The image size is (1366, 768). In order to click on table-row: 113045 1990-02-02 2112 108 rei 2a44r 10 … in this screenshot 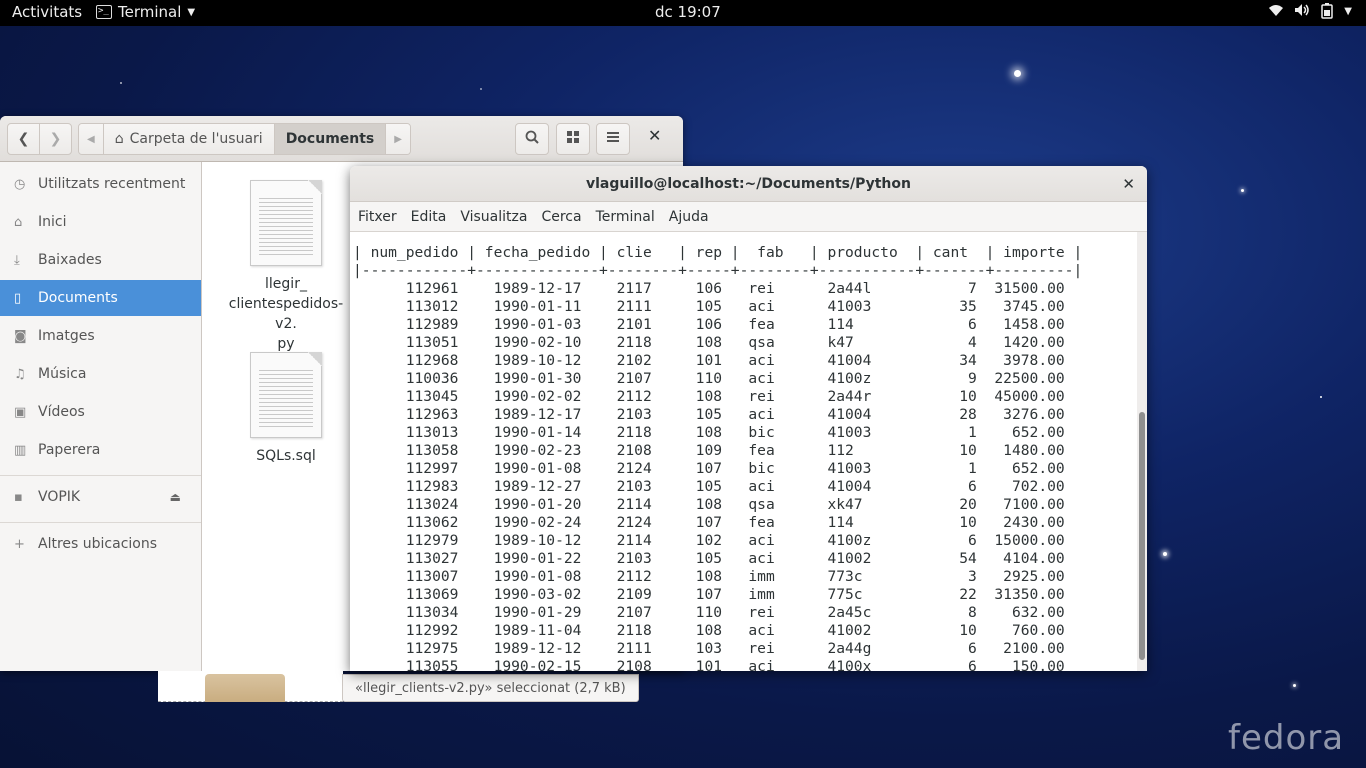, I will do `click(713, 396)`.